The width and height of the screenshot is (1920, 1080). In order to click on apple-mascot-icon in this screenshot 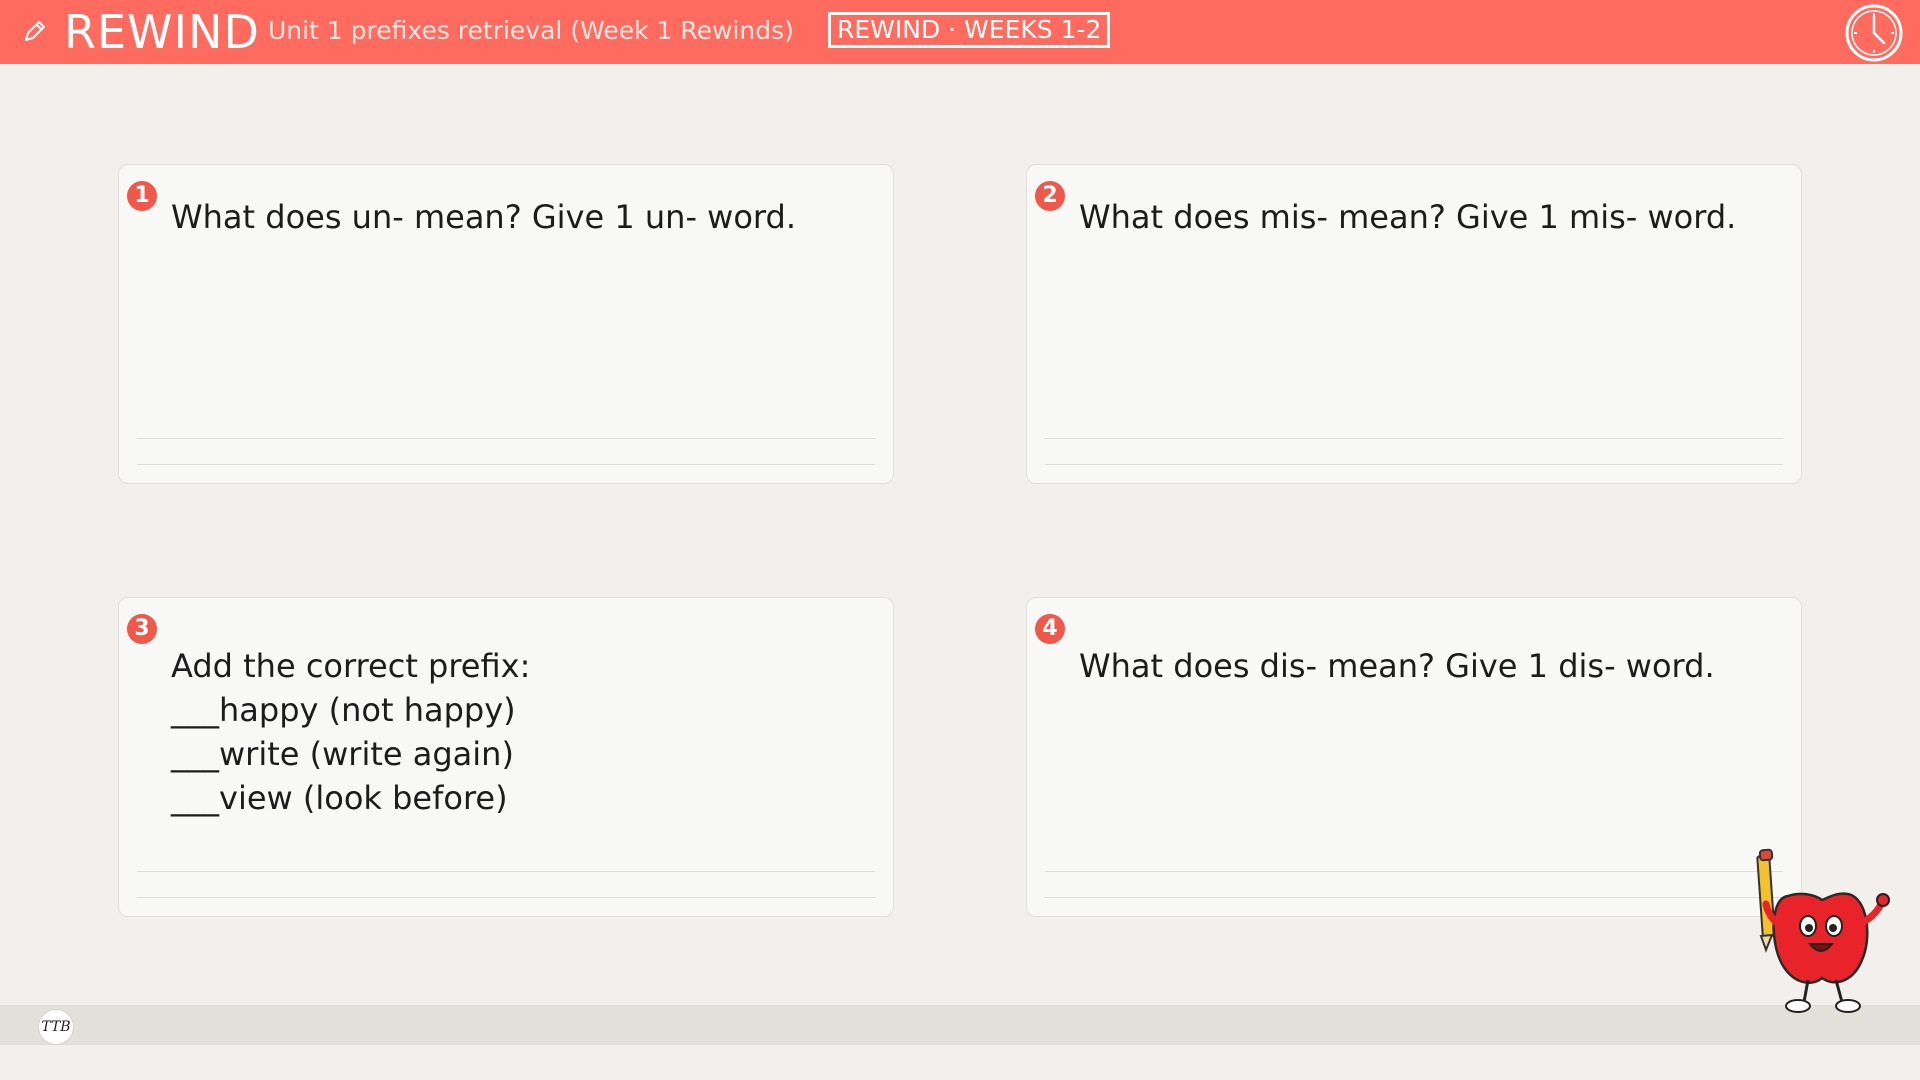, I will do `click(1823, 930)`.